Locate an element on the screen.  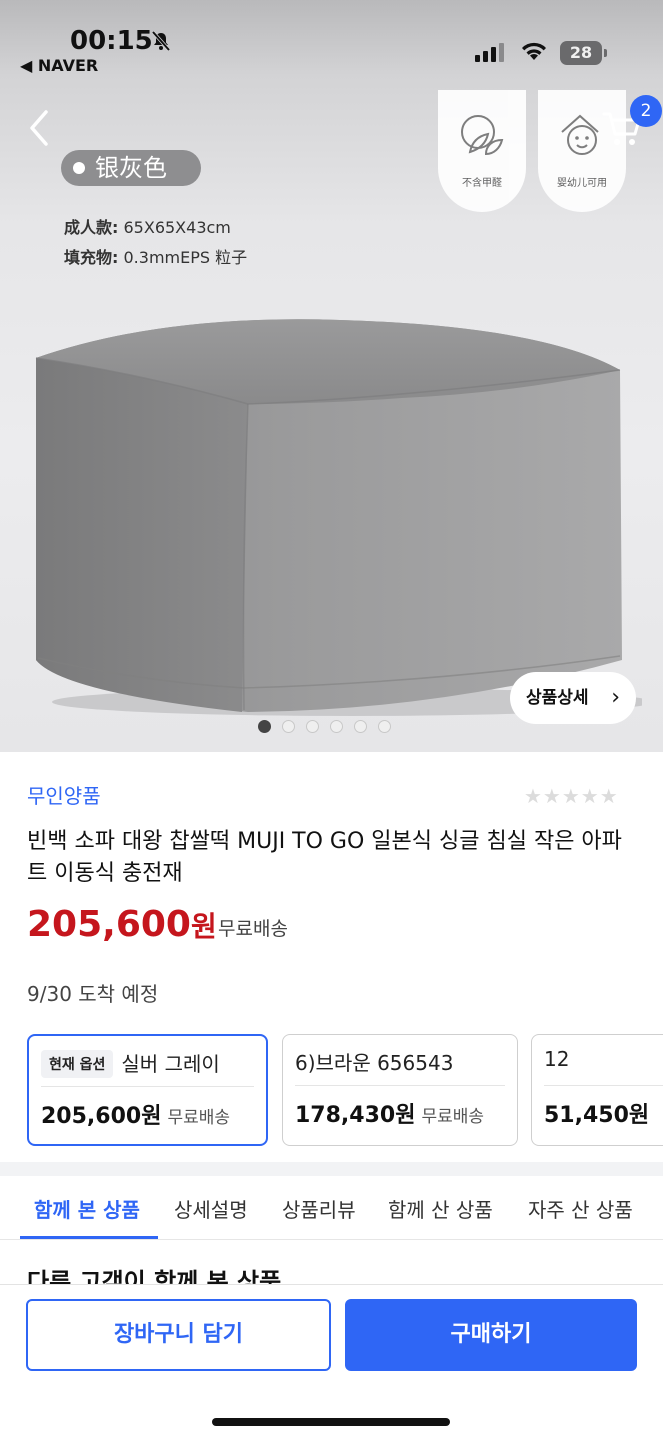
spec-filling-label: 填充物: is located at coordinates (91, 257).